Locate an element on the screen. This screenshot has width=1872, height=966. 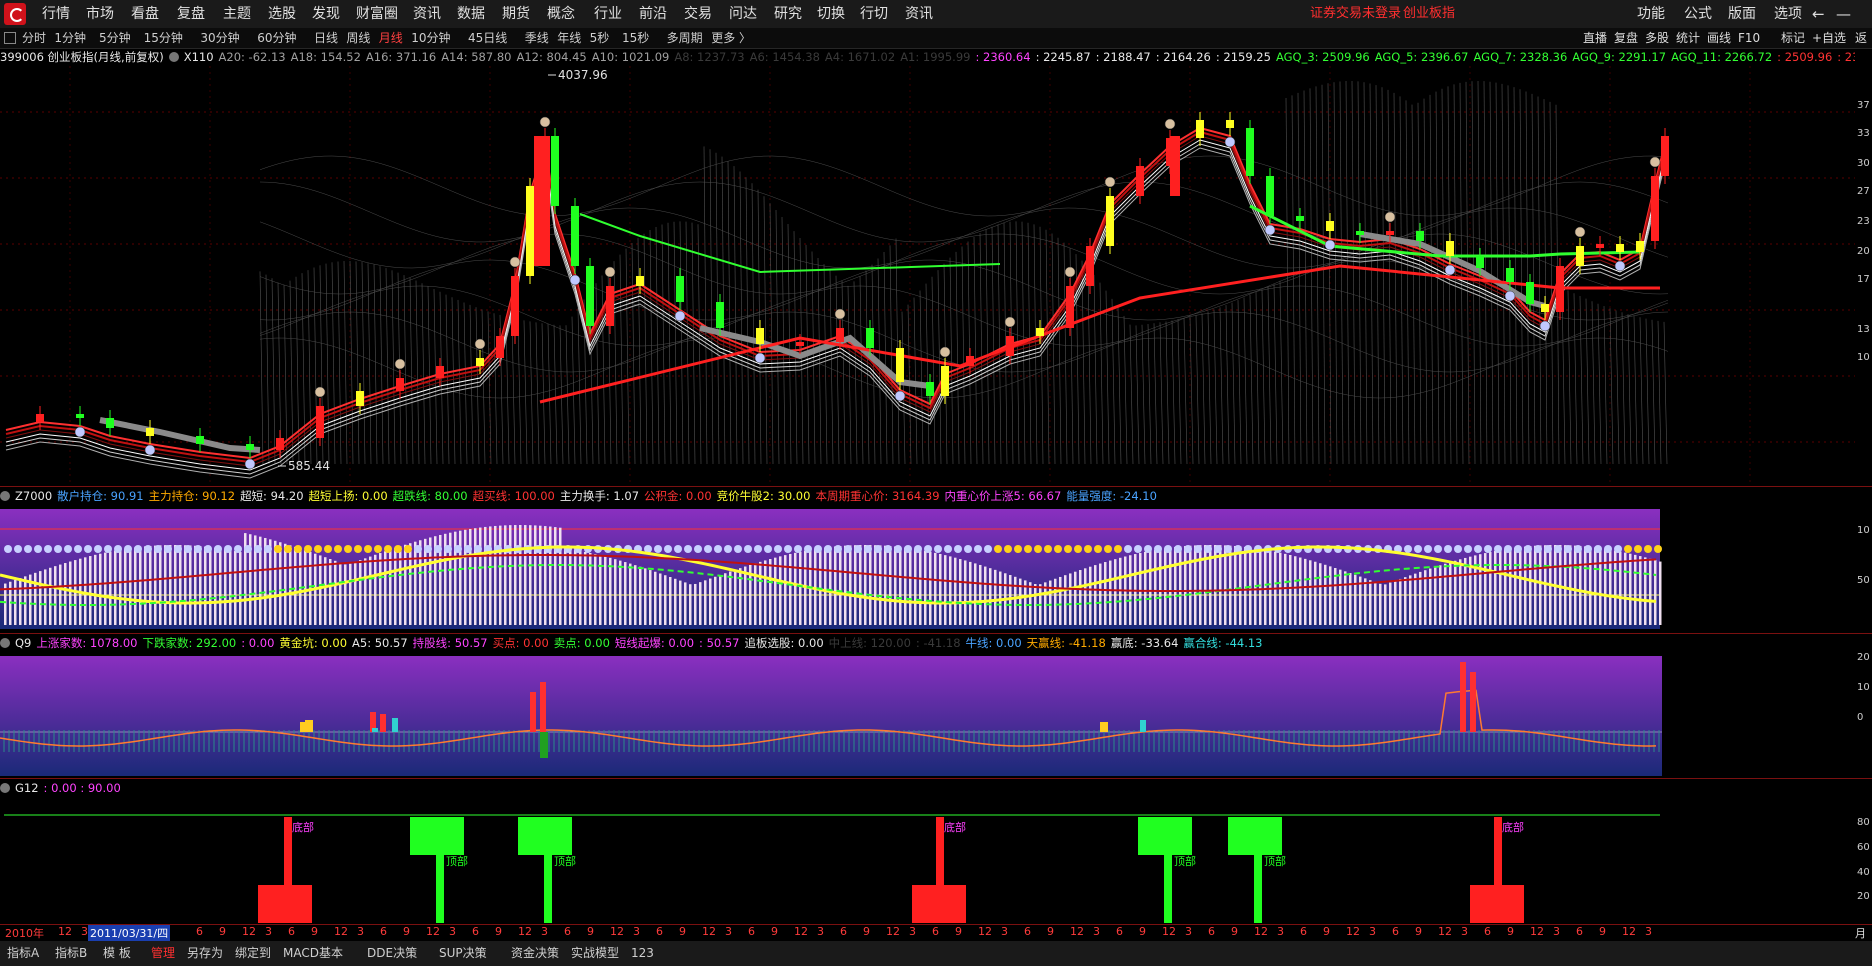
right-tool-0: 直播 is located at coordinates (1595, 38).